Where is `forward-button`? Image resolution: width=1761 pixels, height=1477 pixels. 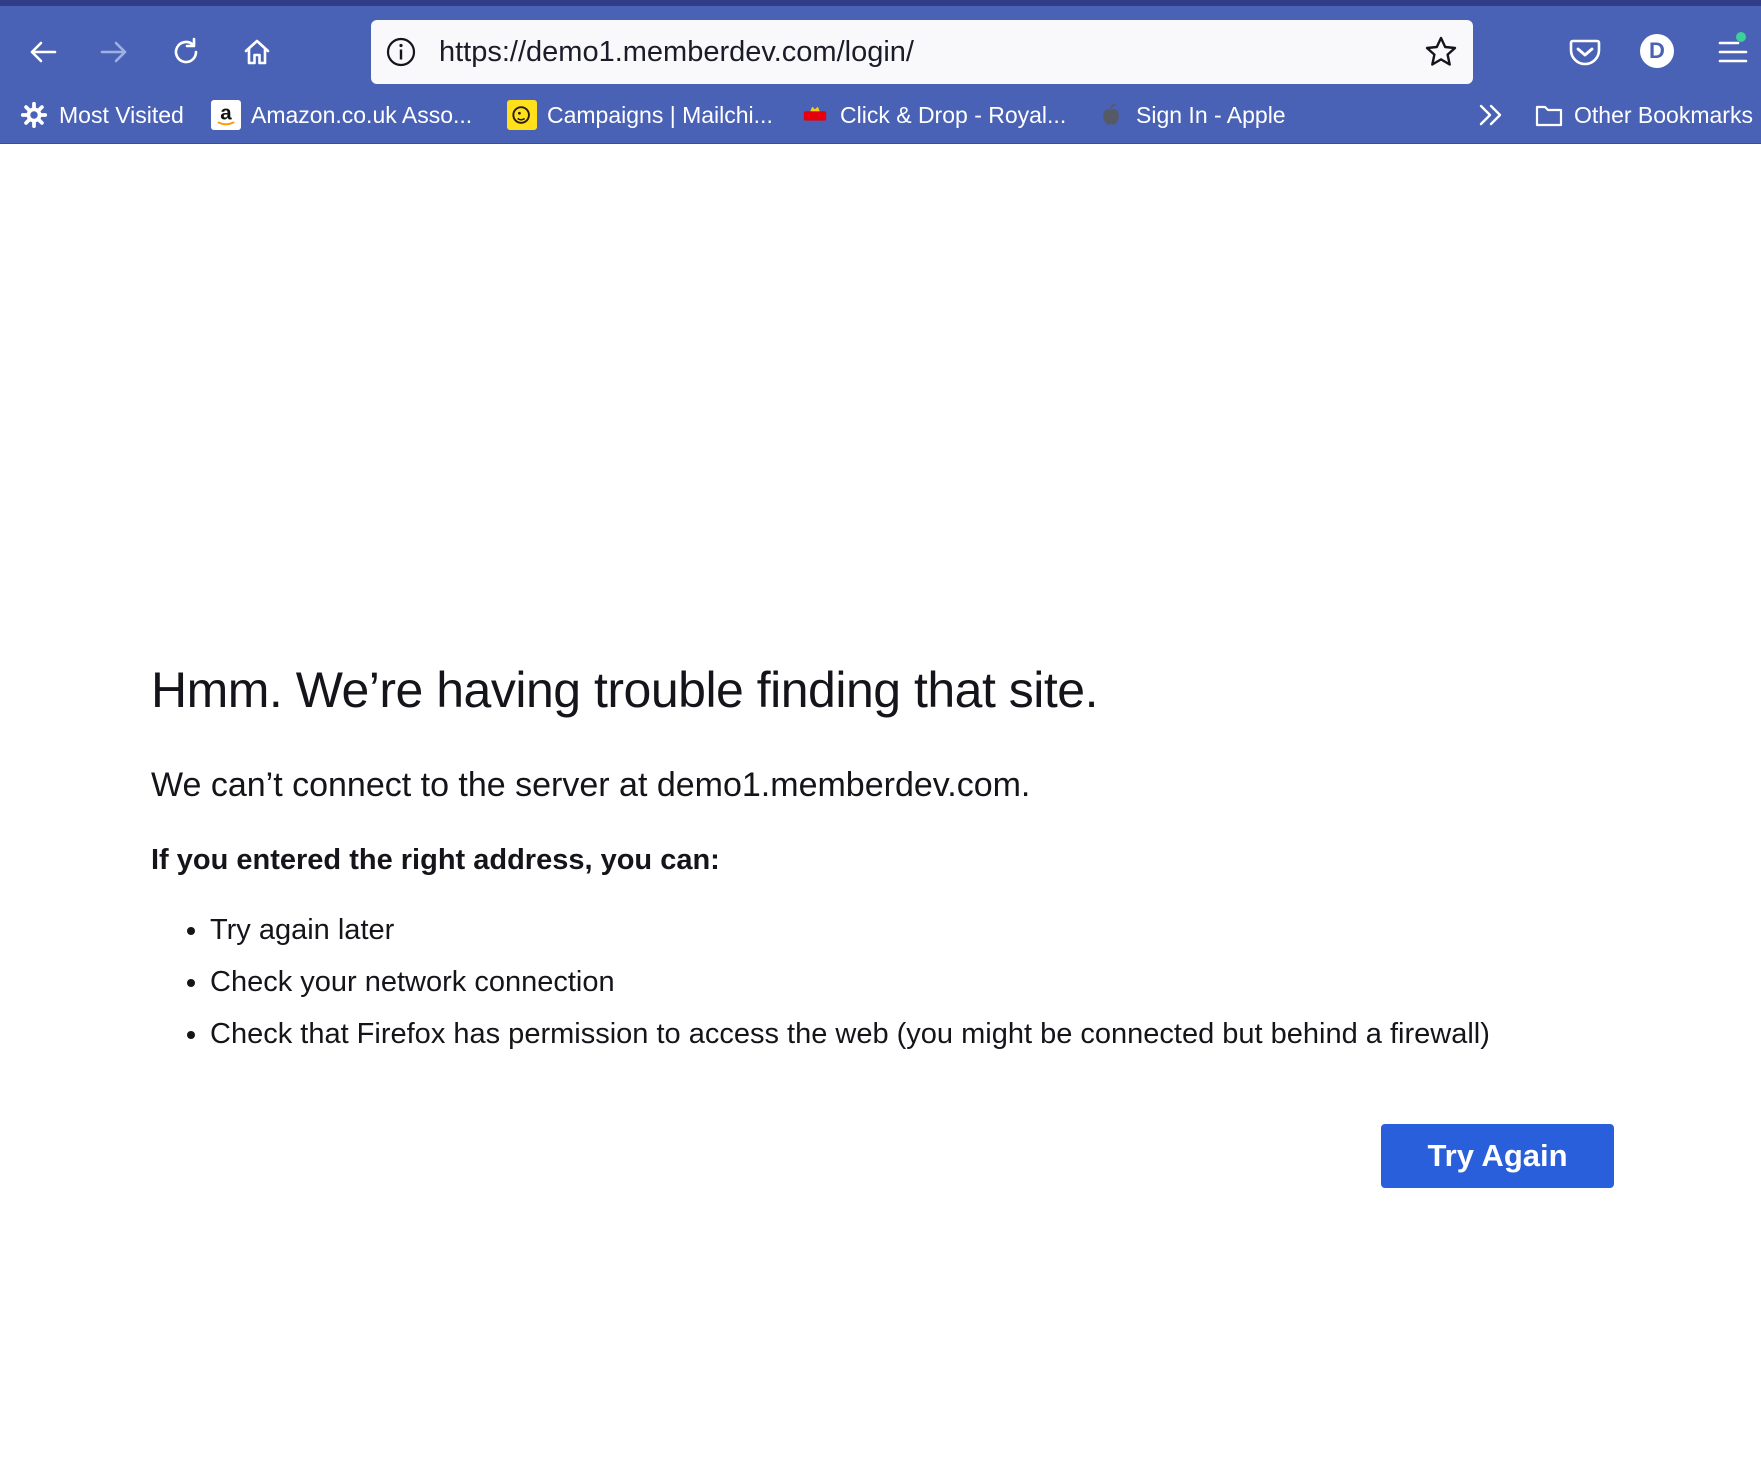
forward-button is located at coordinates (114, 52).